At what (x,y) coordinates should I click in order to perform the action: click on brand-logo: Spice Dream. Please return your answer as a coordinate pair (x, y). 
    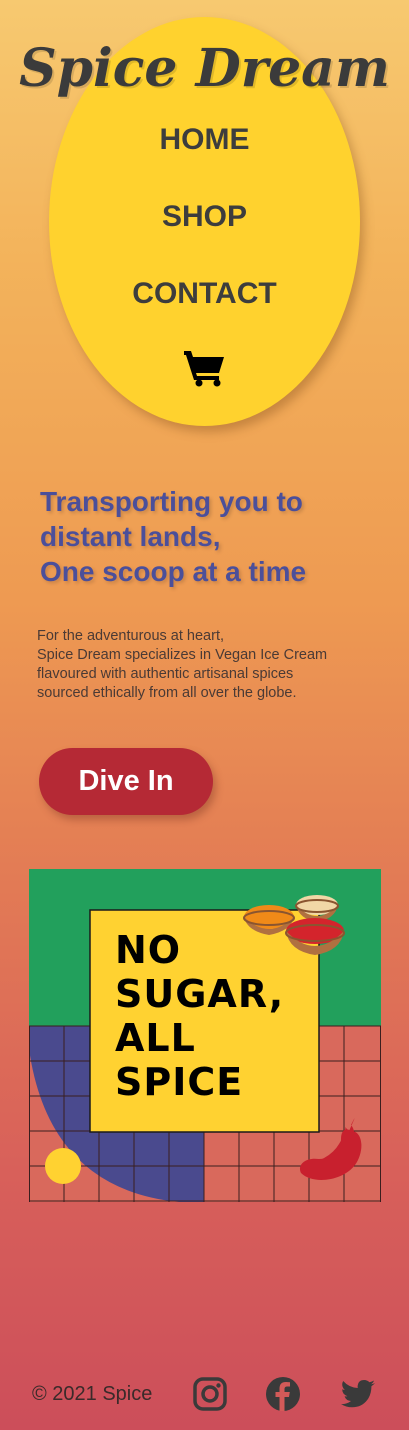
    Looking at the image, I should click on (204, 68).